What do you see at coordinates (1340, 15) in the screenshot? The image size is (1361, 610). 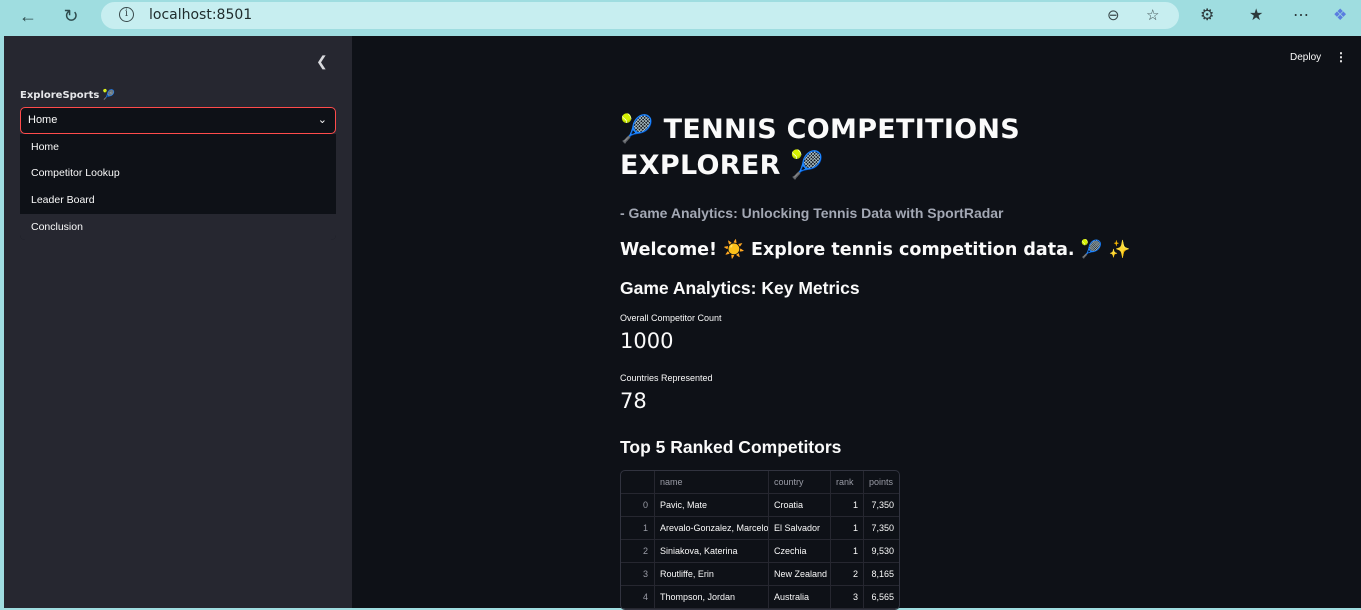 I see `copilot-icon: ❖` at bounding box center [1340, 15].